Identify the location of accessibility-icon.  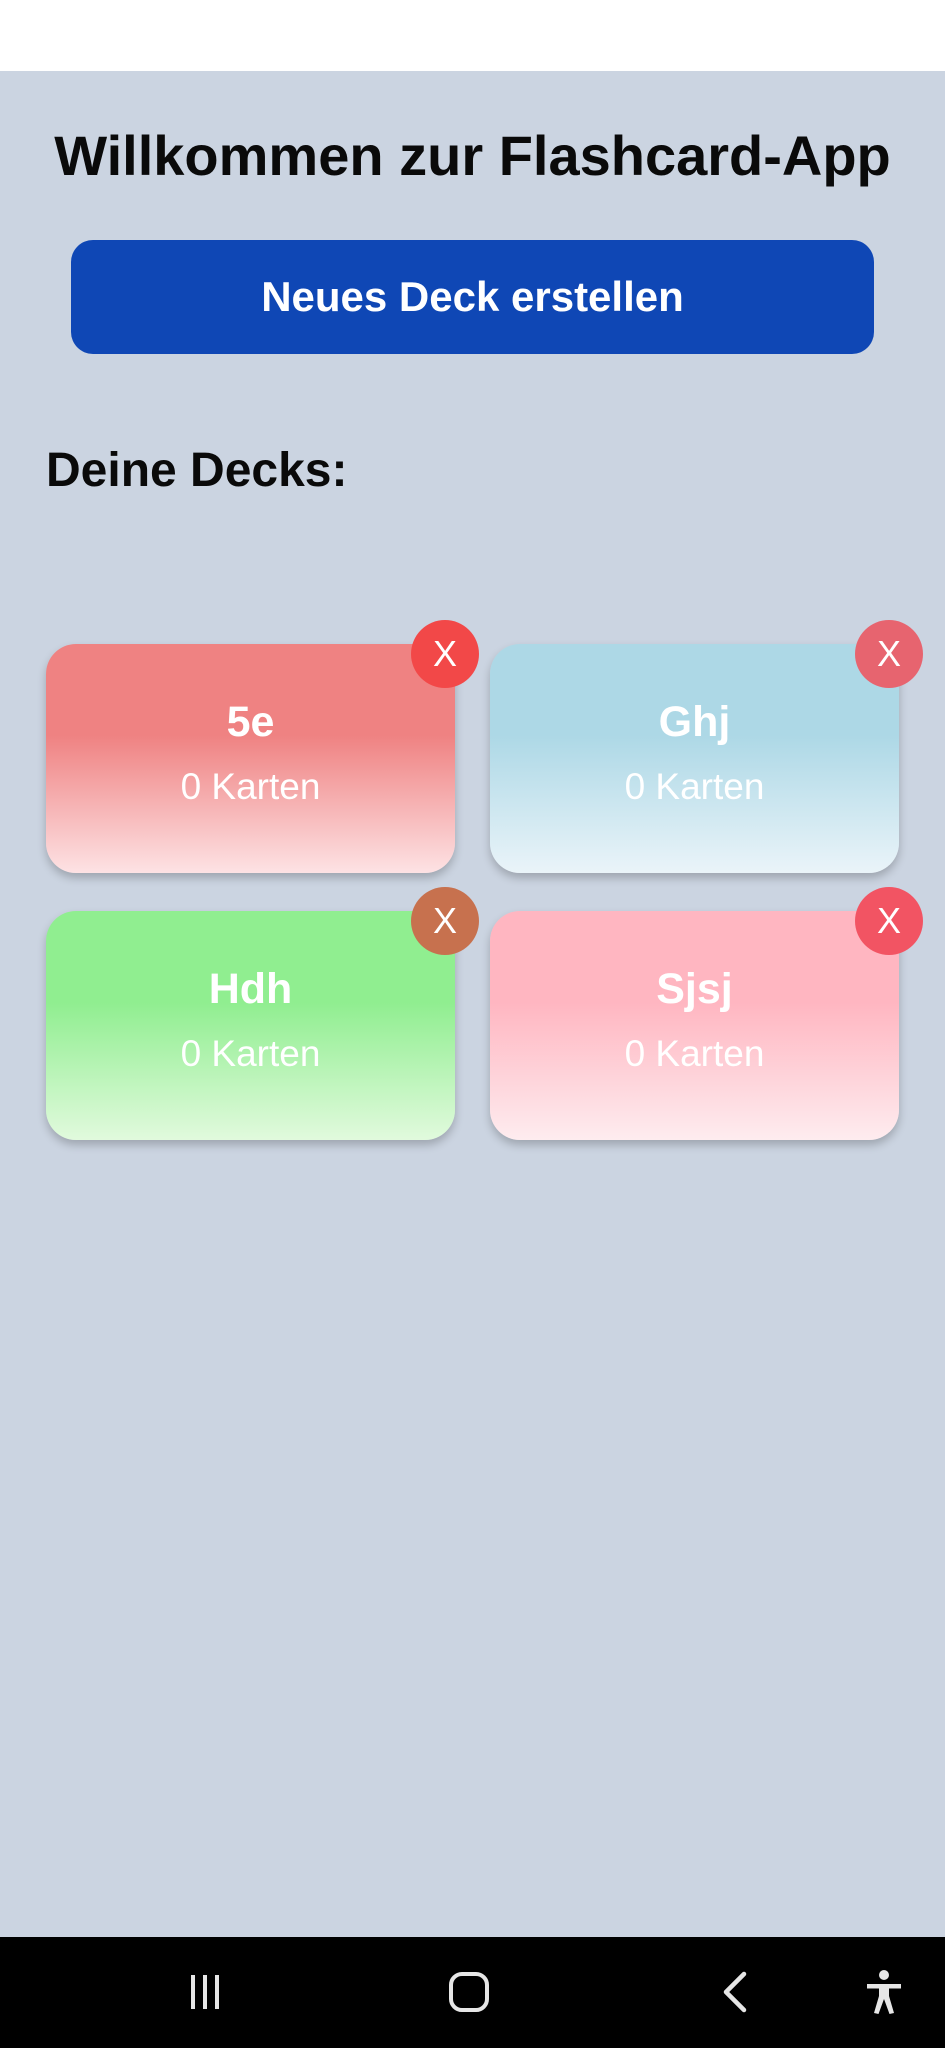
(884, 1992).